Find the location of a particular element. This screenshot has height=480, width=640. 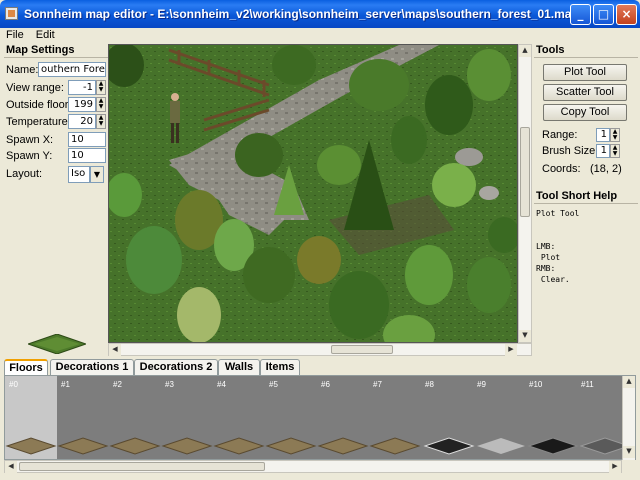

map-vertical-scrollbar: ▲ ▼ is located at coordinates (525, 193).